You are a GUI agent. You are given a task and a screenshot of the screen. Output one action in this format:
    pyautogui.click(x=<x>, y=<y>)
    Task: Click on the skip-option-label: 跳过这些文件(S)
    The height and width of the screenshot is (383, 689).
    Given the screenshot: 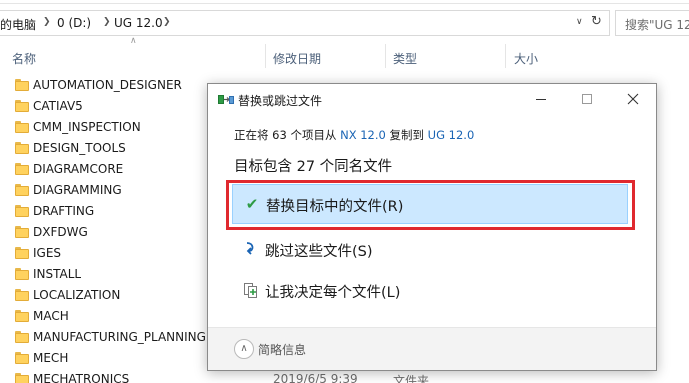 What is the action you would take?
    pyautogui.click(x=319, y=252)
    